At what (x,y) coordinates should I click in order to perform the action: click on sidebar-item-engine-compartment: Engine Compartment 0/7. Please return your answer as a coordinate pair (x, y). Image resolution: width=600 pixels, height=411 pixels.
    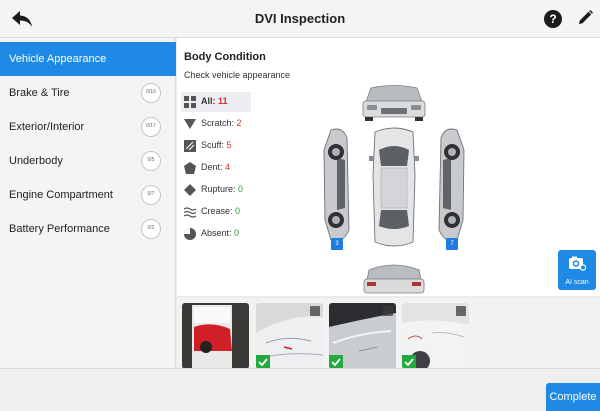
    Looking at the image, I should click on (88, 195).